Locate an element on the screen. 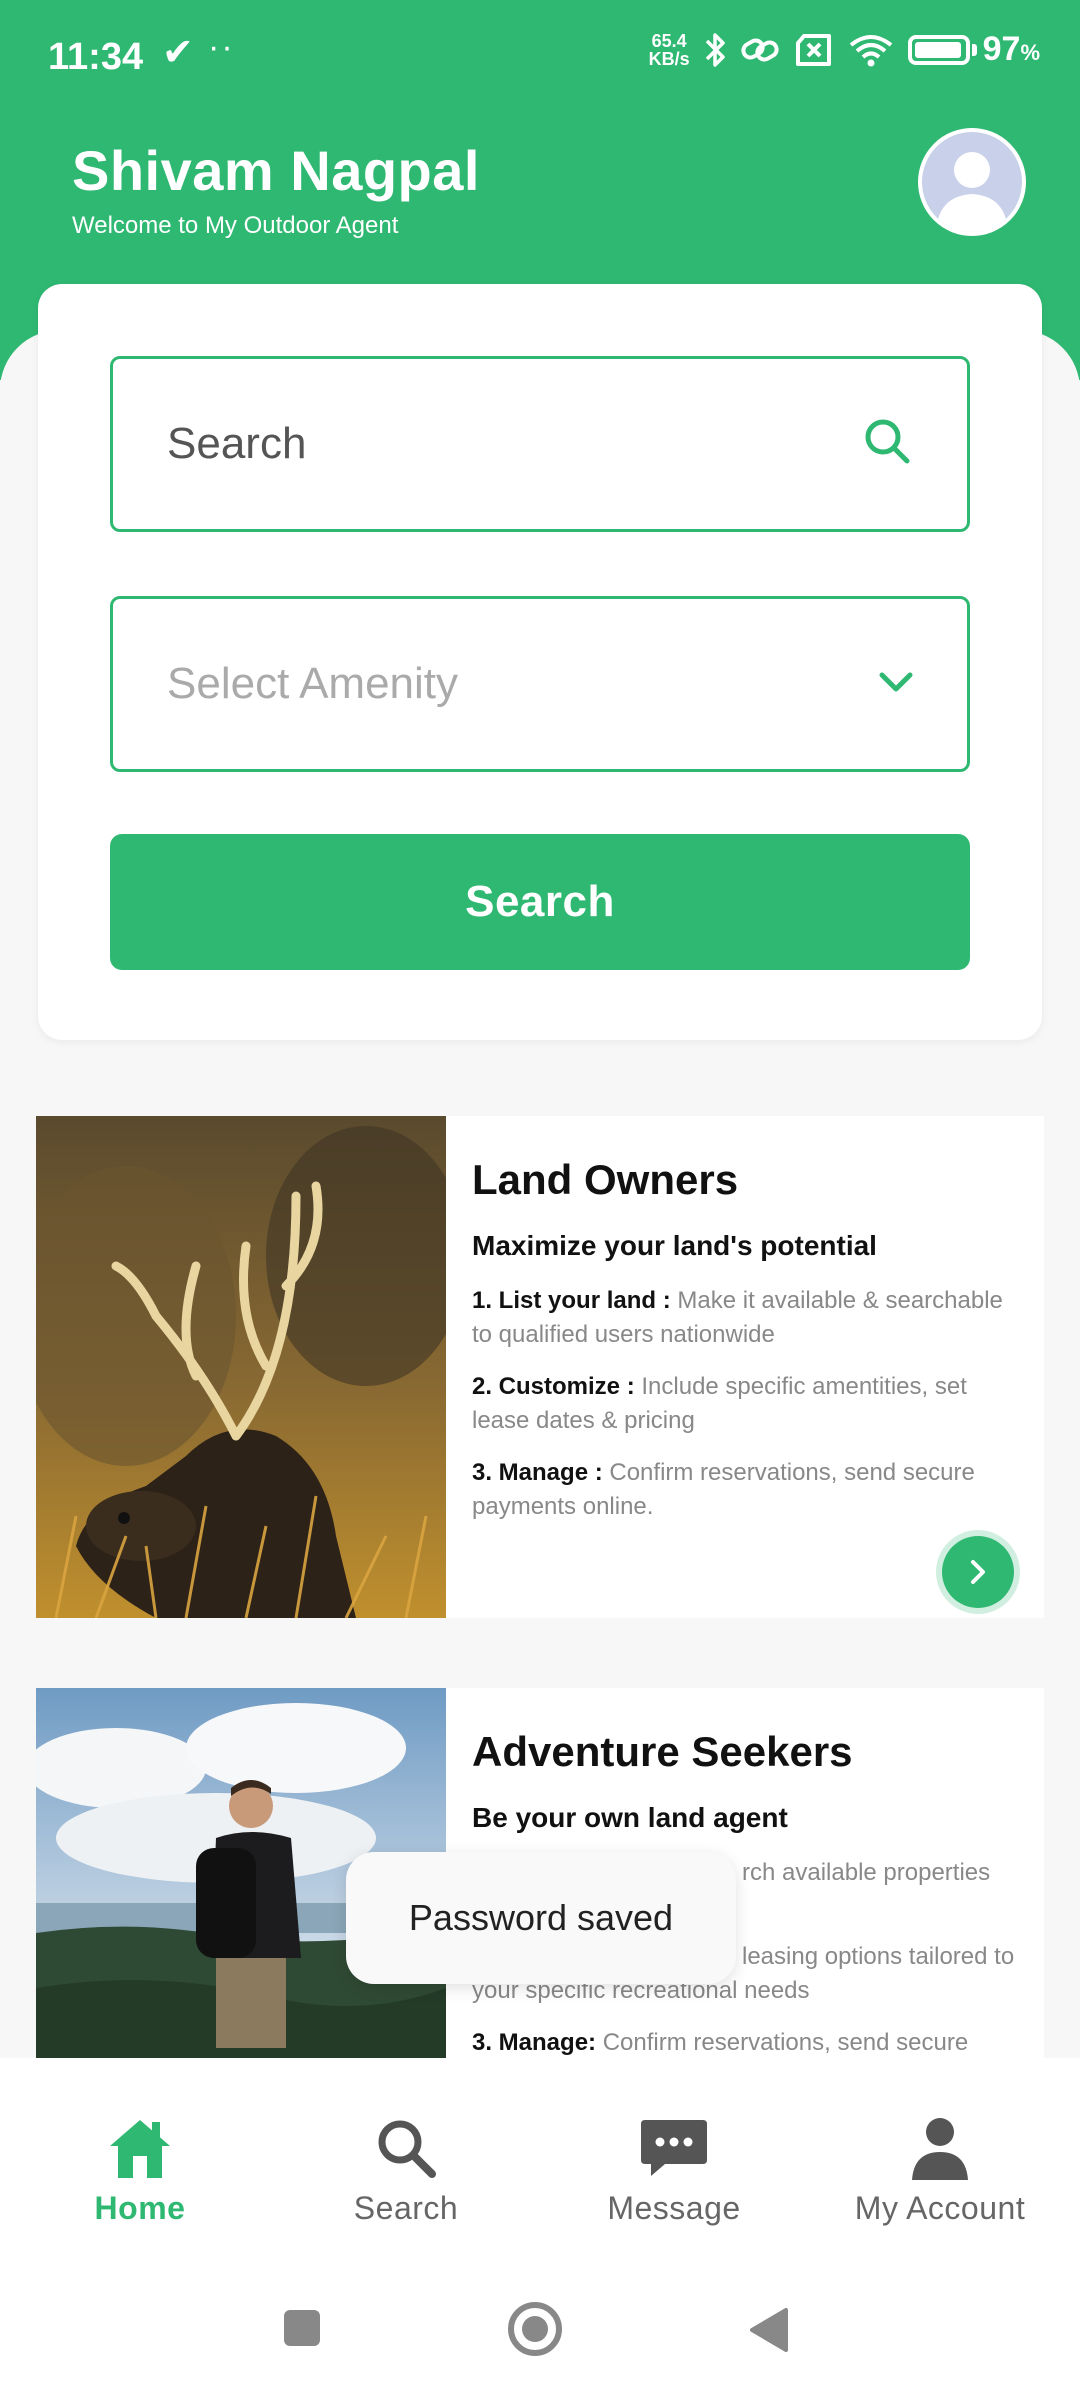  circle-icon is located at coordinates (535, 2329).